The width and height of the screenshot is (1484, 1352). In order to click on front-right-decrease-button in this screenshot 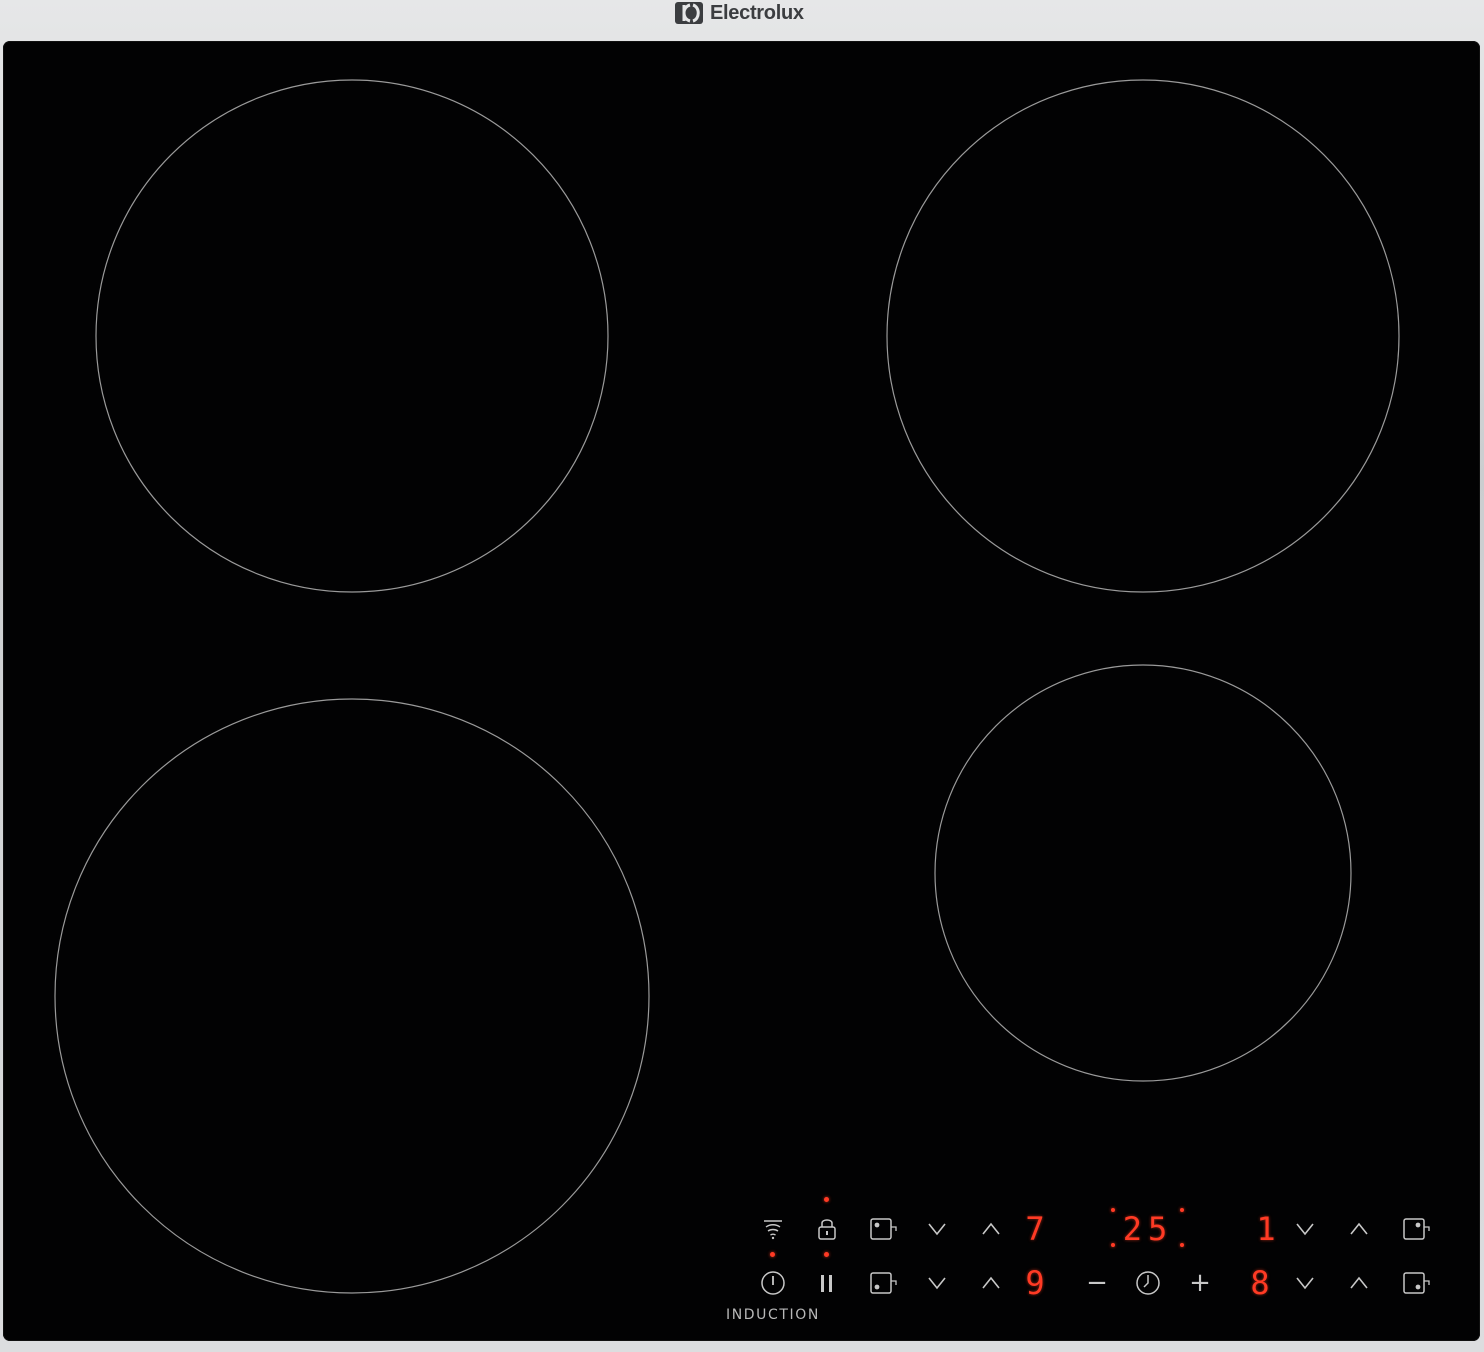, I will do `click(1305, 1283)`.